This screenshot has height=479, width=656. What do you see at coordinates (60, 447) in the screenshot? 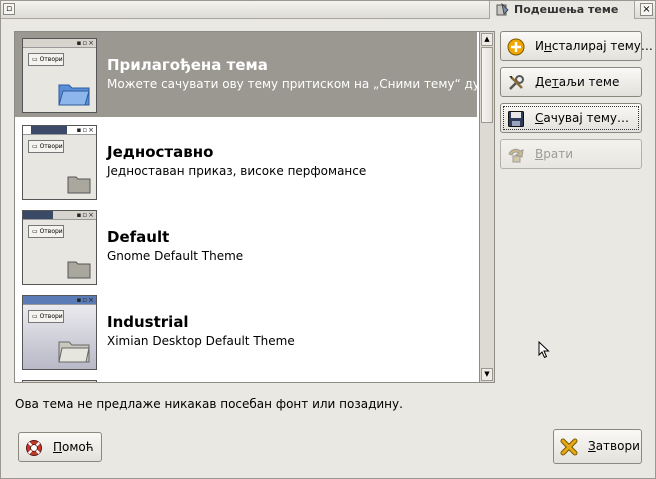
I see `help-button: Помоћ` at bounding box center [60, 447].